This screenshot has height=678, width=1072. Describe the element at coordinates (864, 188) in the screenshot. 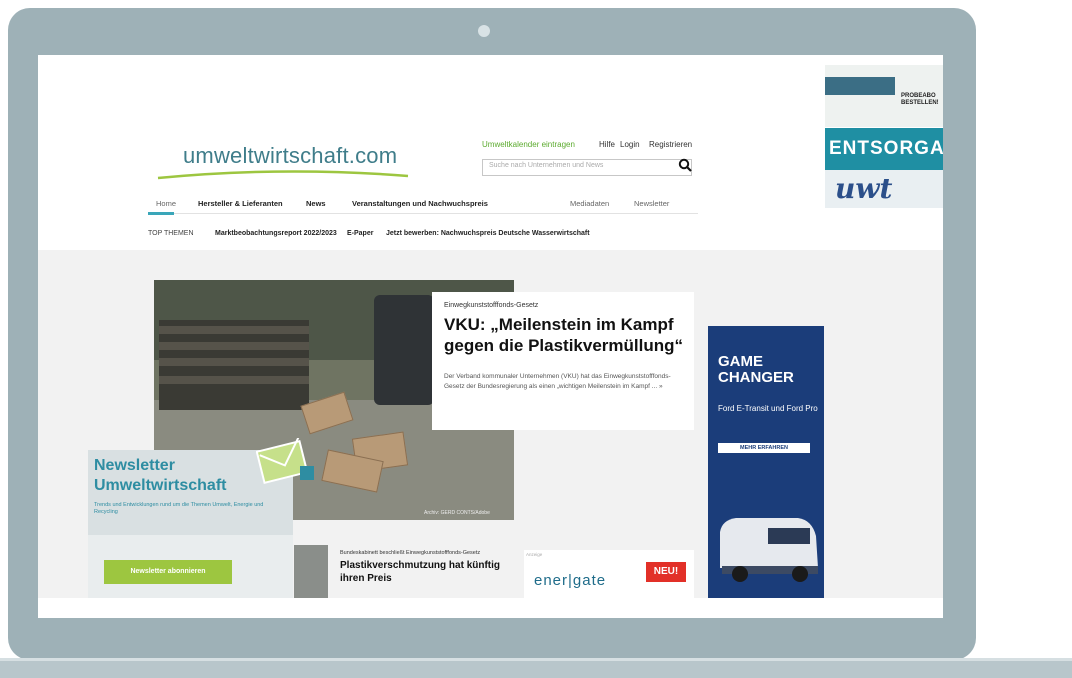

I see `uwt-logo: uwt` at that location.